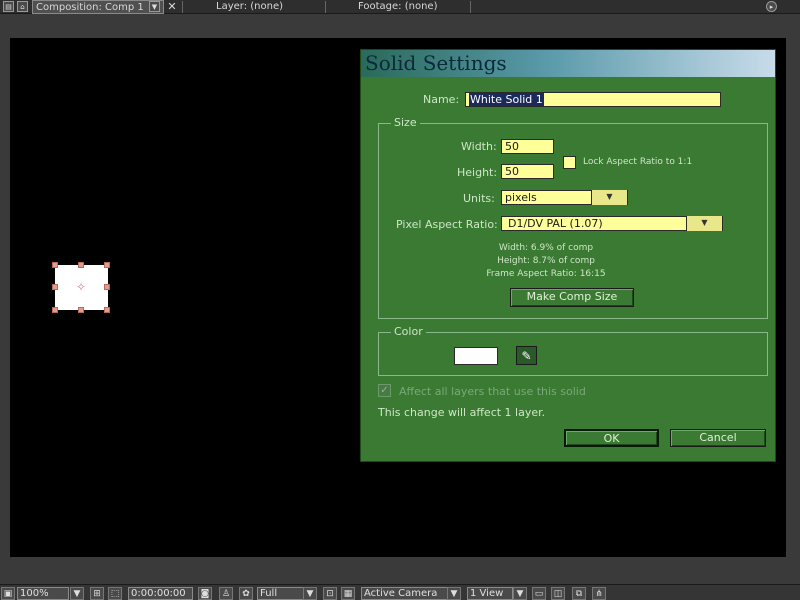 This screenshot has height=600, width=800. Describe the element at coordinates (492, 391) in the screenshot. I see `affect-all-label: Affect all layers that use this solid` at that location.